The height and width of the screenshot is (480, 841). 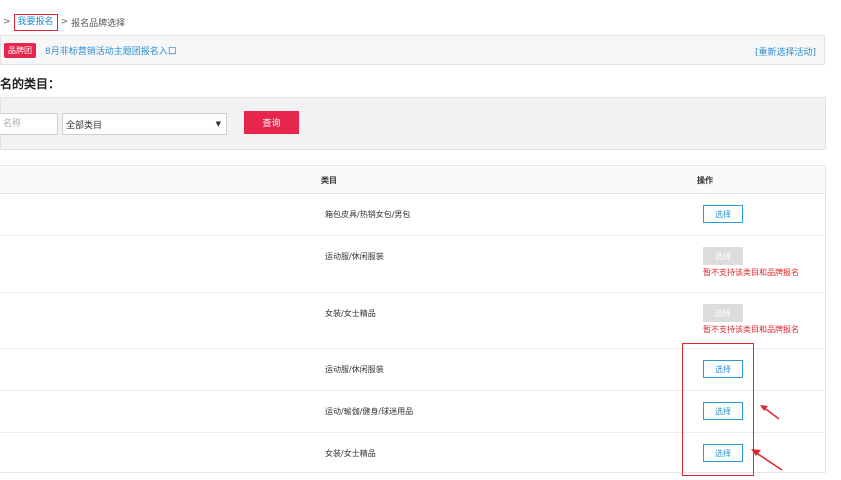 I want to click on breadcrumb: > 我要报名 > 报名品牌选择, so click(x=63, y=22).